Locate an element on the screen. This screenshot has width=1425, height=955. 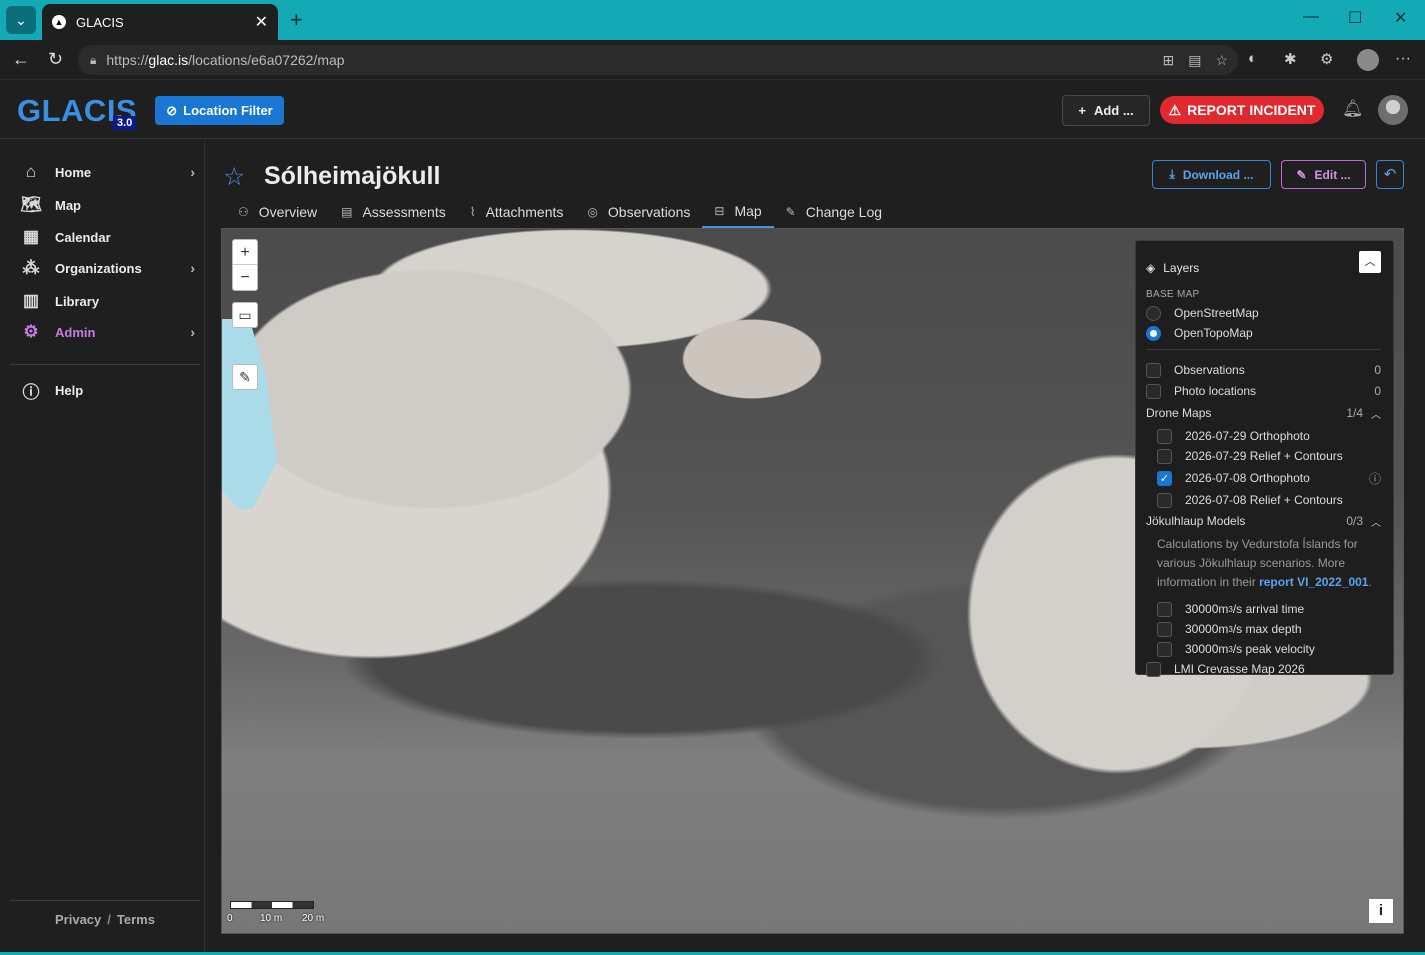
drone-map-option: ✓ 2026-07-08 Orthophoto ⓘ is located at coordinates (1269, 478).